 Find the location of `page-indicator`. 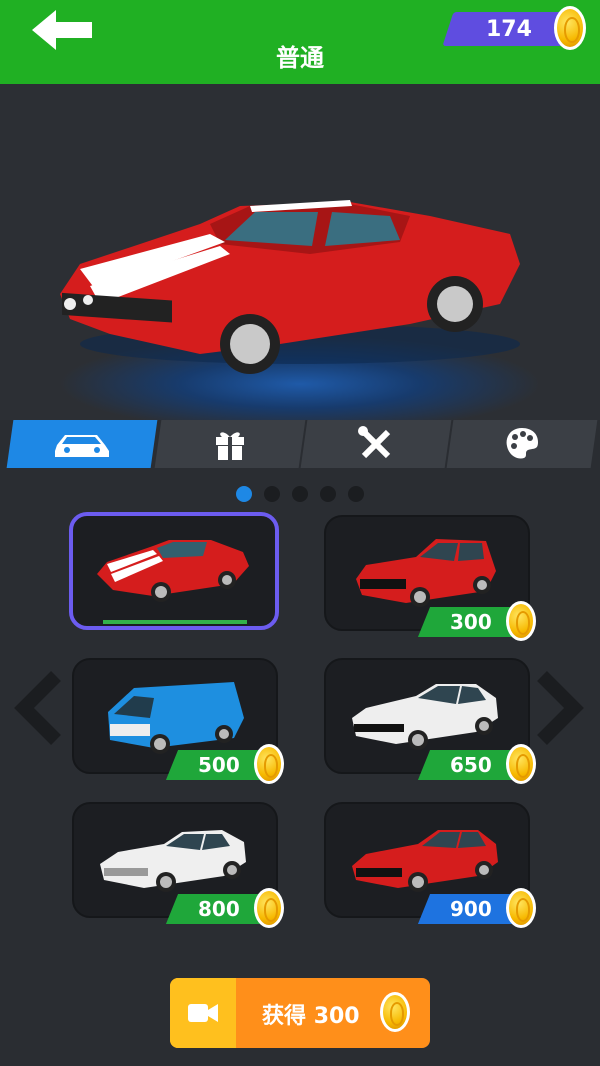

page-indicator is located at coordinates (300, 496).